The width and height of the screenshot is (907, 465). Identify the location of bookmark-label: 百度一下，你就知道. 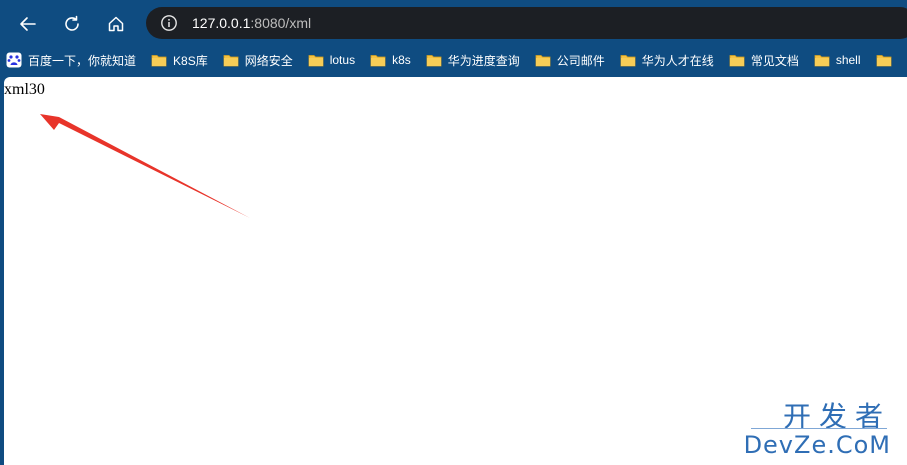
(82, 60).